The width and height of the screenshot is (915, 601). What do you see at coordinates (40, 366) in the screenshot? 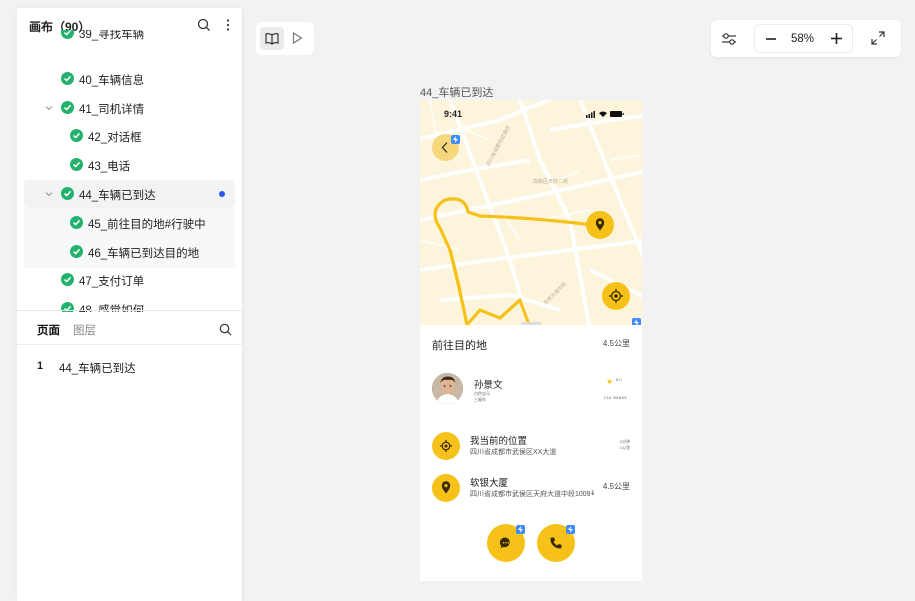
I see `page-number: 1` at bounding box center [40, 366].